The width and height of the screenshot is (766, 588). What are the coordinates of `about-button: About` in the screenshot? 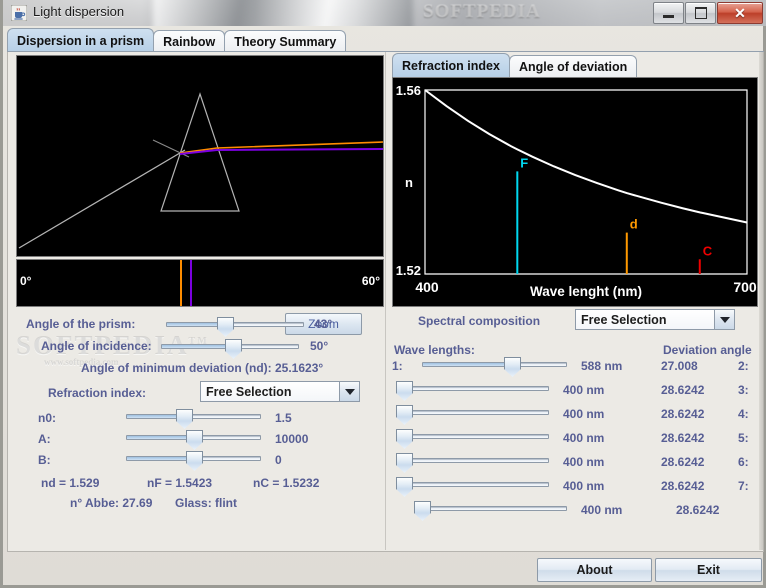 It's located at (594, 570).